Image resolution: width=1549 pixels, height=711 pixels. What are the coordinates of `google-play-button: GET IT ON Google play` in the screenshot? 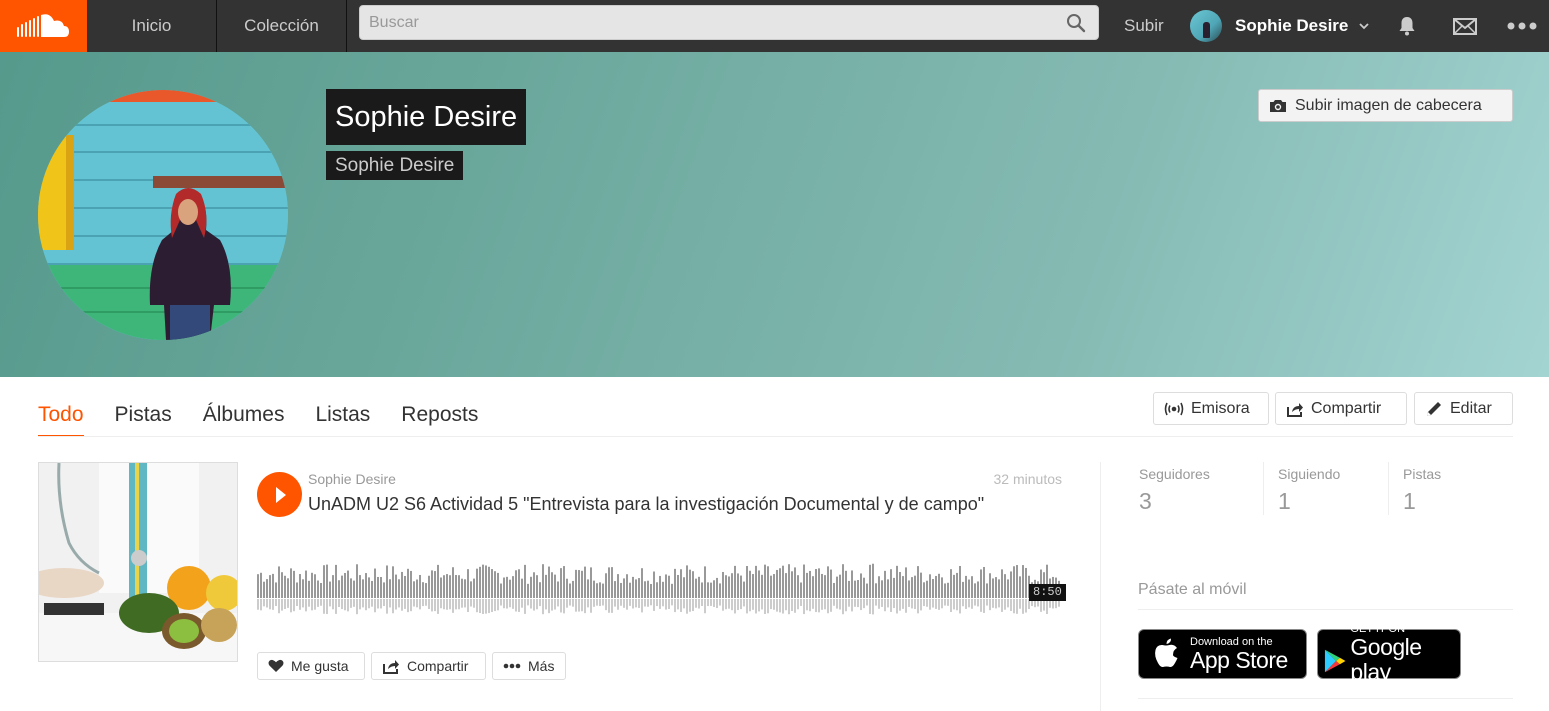 It's located at (1389, 654).